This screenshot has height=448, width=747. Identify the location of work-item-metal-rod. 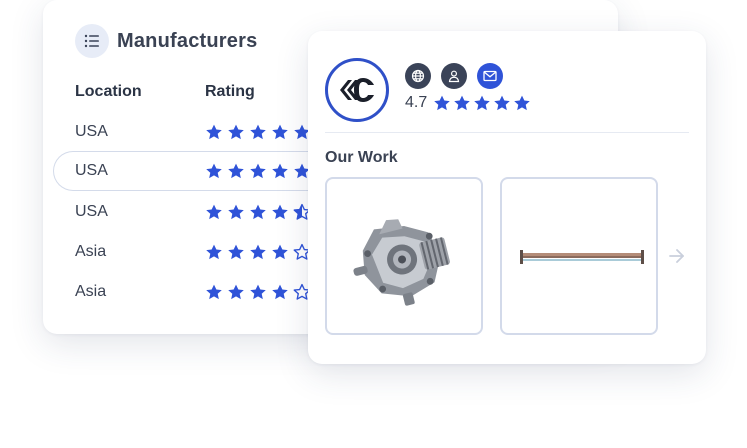
(579, 256).